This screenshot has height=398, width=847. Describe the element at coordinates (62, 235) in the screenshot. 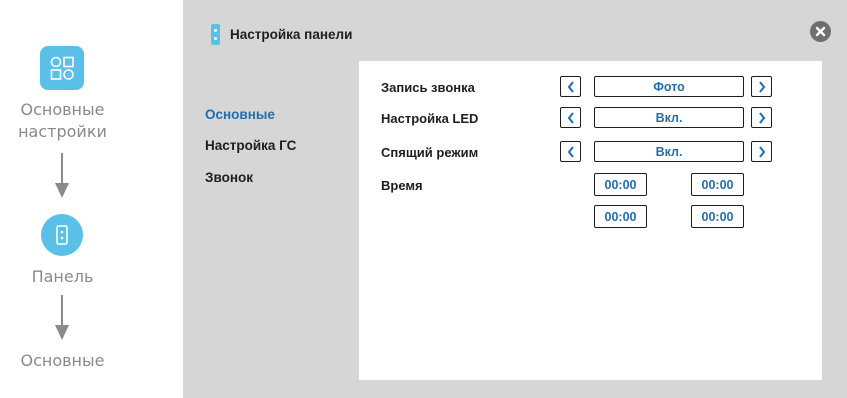

I see `panel-icon` at that location.